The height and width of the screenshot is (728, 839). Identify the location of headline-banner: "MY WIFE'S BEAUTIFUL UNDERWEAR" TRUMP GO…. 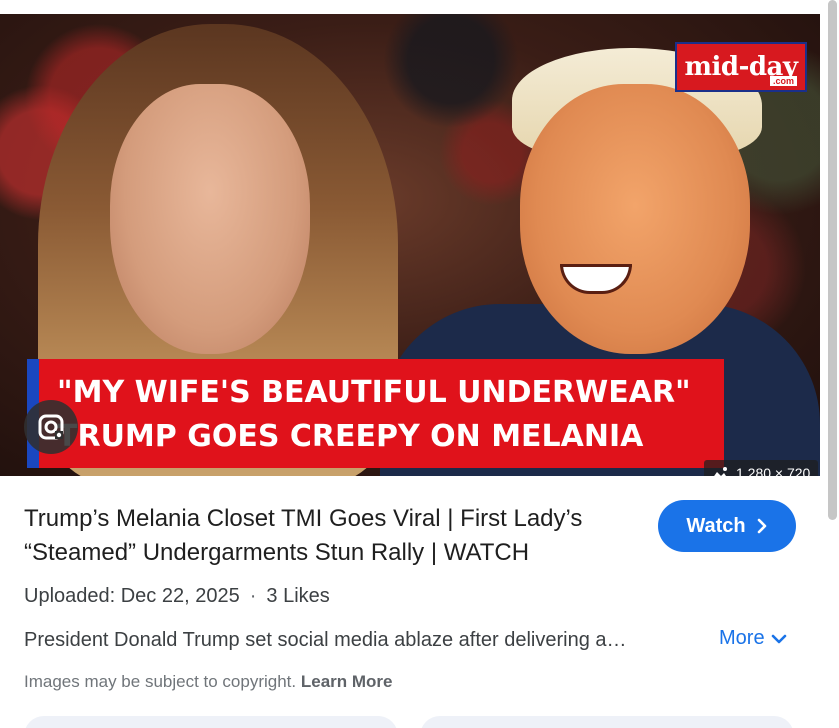
(375, 413).